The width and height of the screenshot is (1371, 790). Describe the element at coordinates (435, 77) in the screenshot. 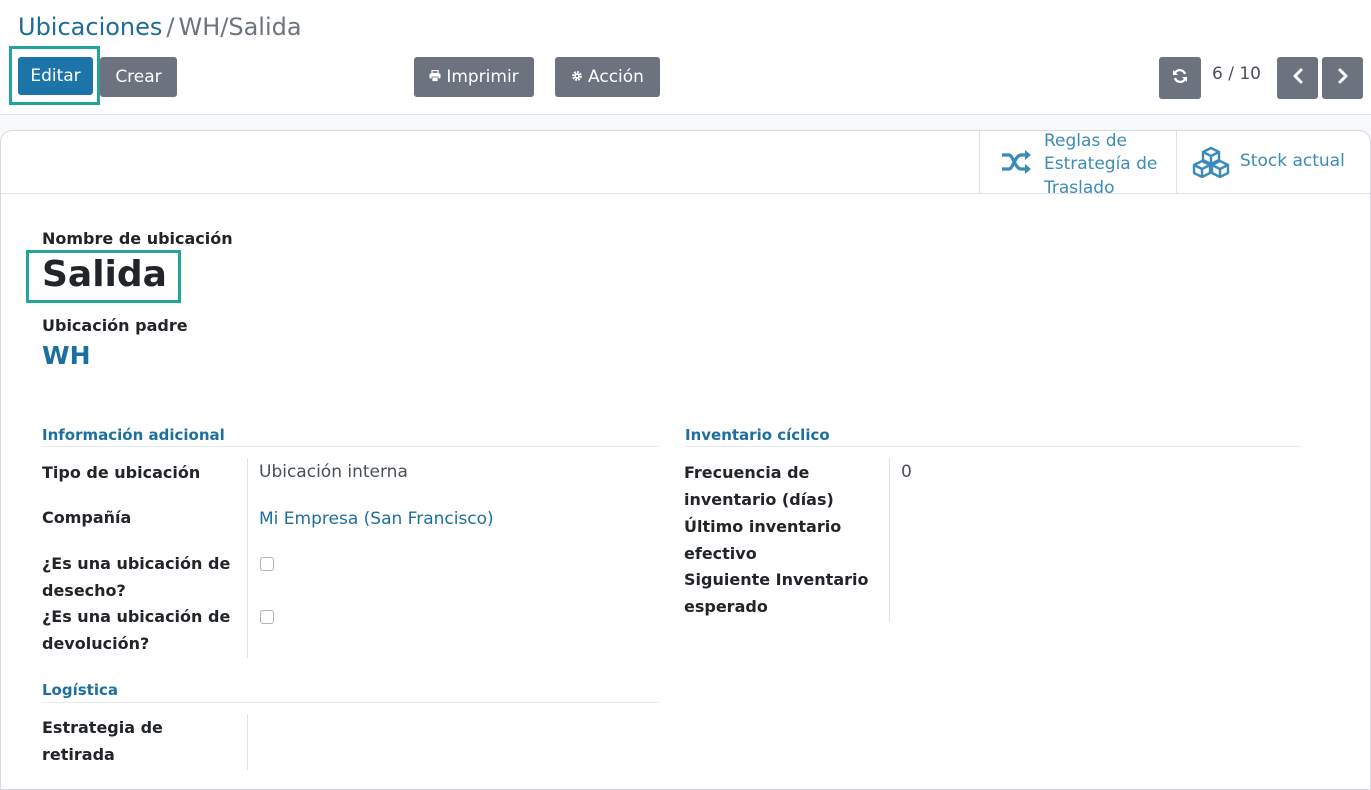

I see `printer-icon` at that location.